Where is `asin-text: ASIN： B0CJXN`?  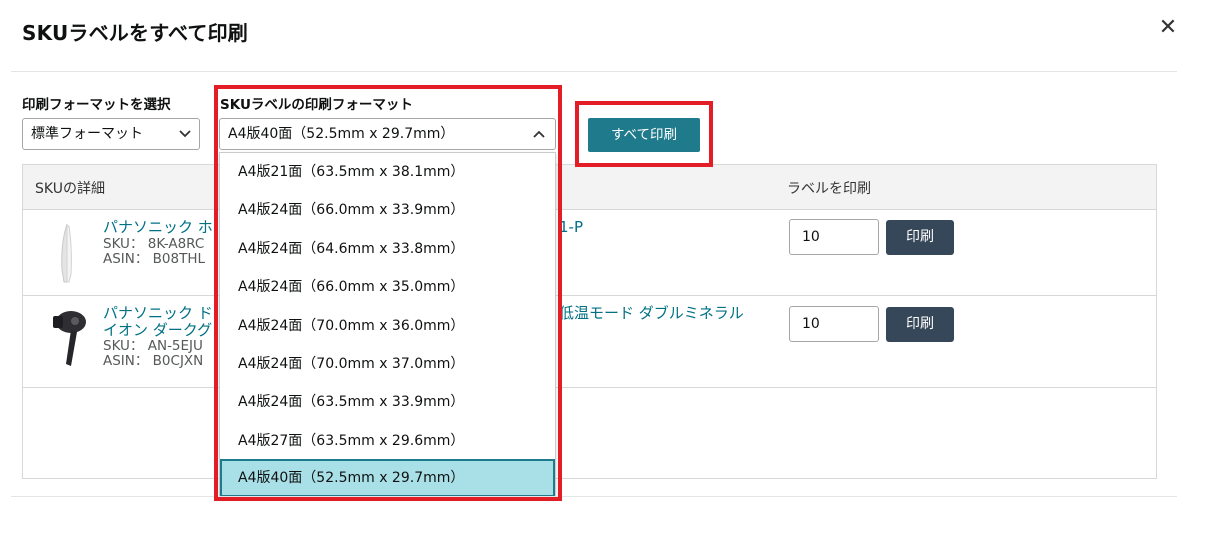 asin-text: ASIN： B0CJXN is located at coordinates (153, 361).